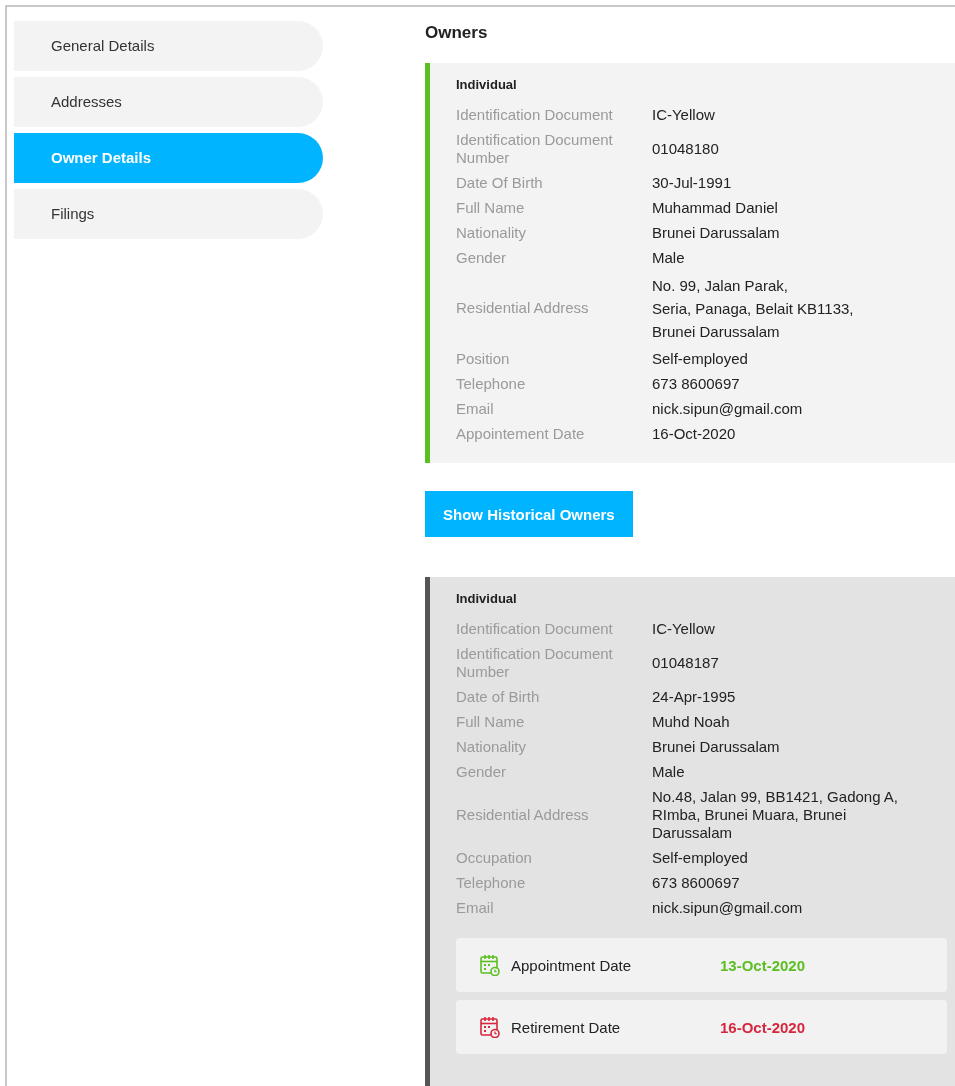 This screenshot has height=1086, width=955. What do you see at coordinates (715, 207) in the screenshot?
I see `field-value: Muhammad Daniel` at bounding box center [715, 207].